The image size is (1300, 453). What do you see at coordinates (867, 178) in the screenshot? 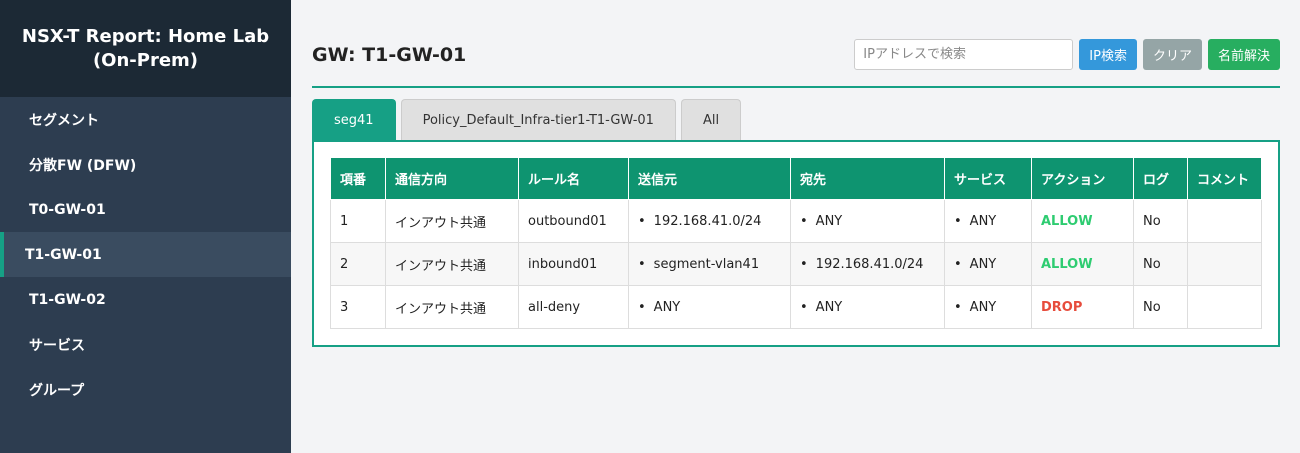
I see `col-header-destination: 宛先` at bounding box center [867, 178].